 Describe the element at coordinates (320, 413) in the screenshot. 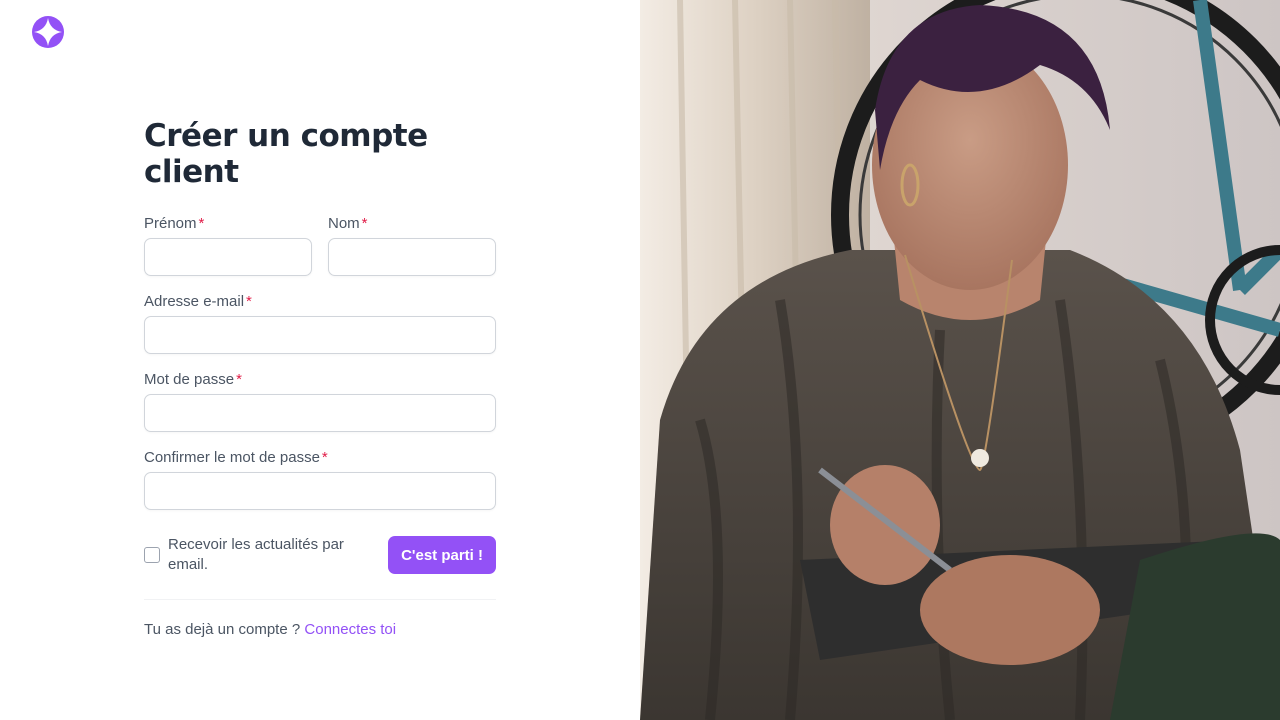

I see `password-input` at that location.